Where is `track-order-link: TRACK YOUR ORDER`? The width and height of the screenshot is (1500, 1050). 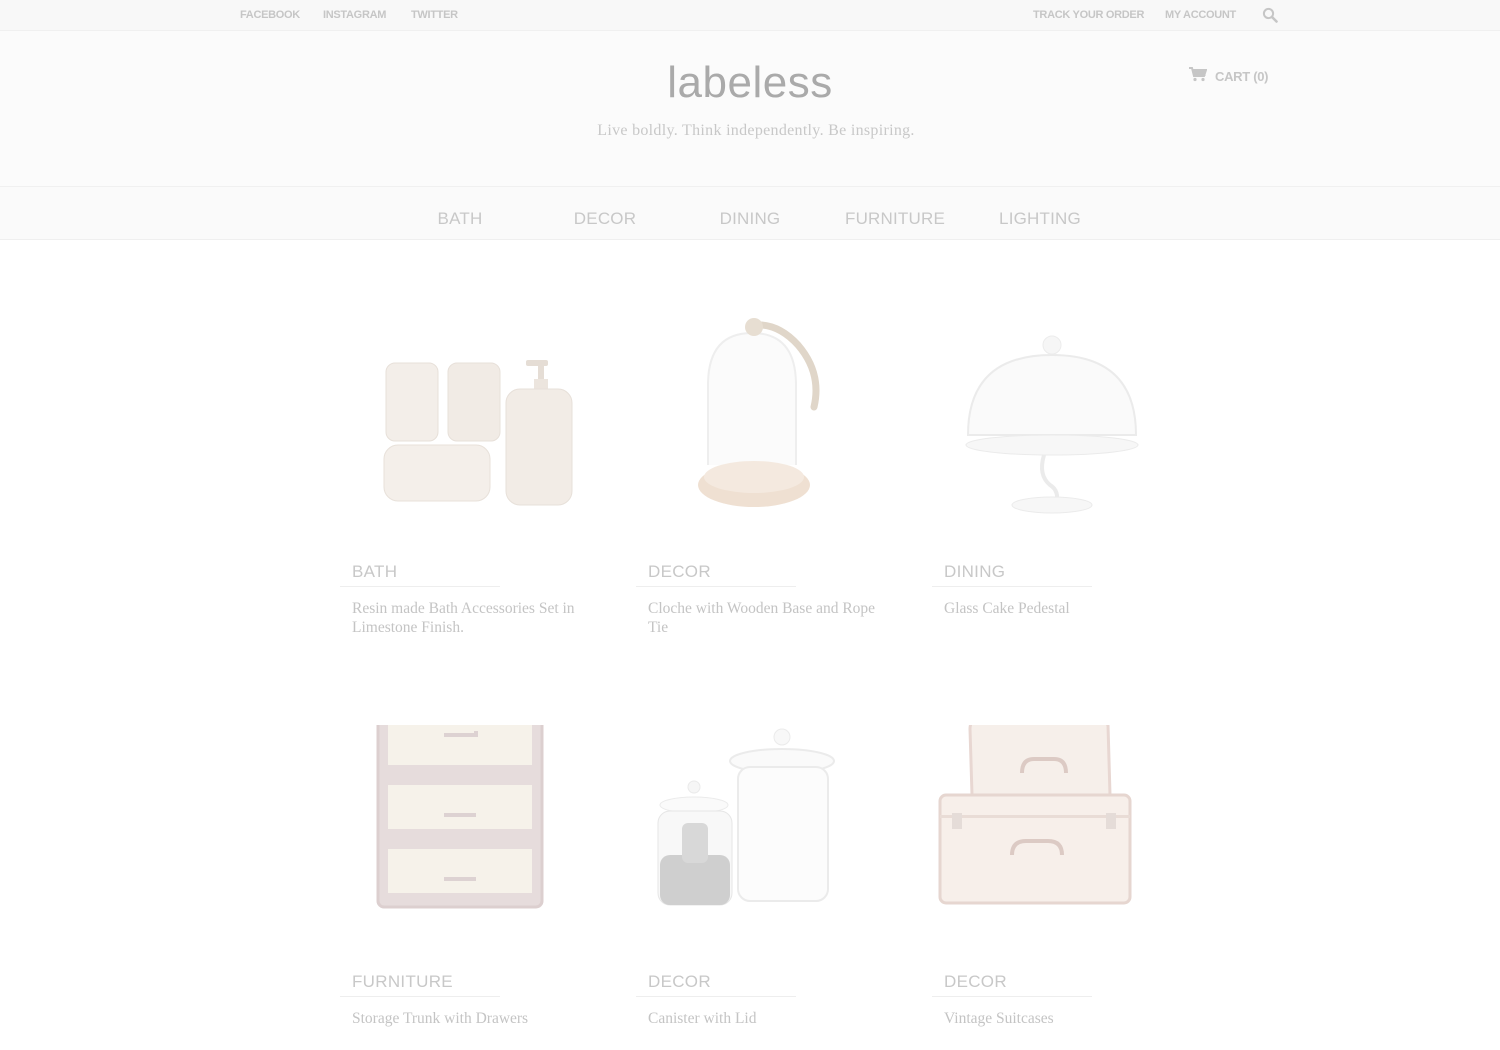
track-order-link: TRACK YOUR ORDER is located at coordinates (1088, 15).